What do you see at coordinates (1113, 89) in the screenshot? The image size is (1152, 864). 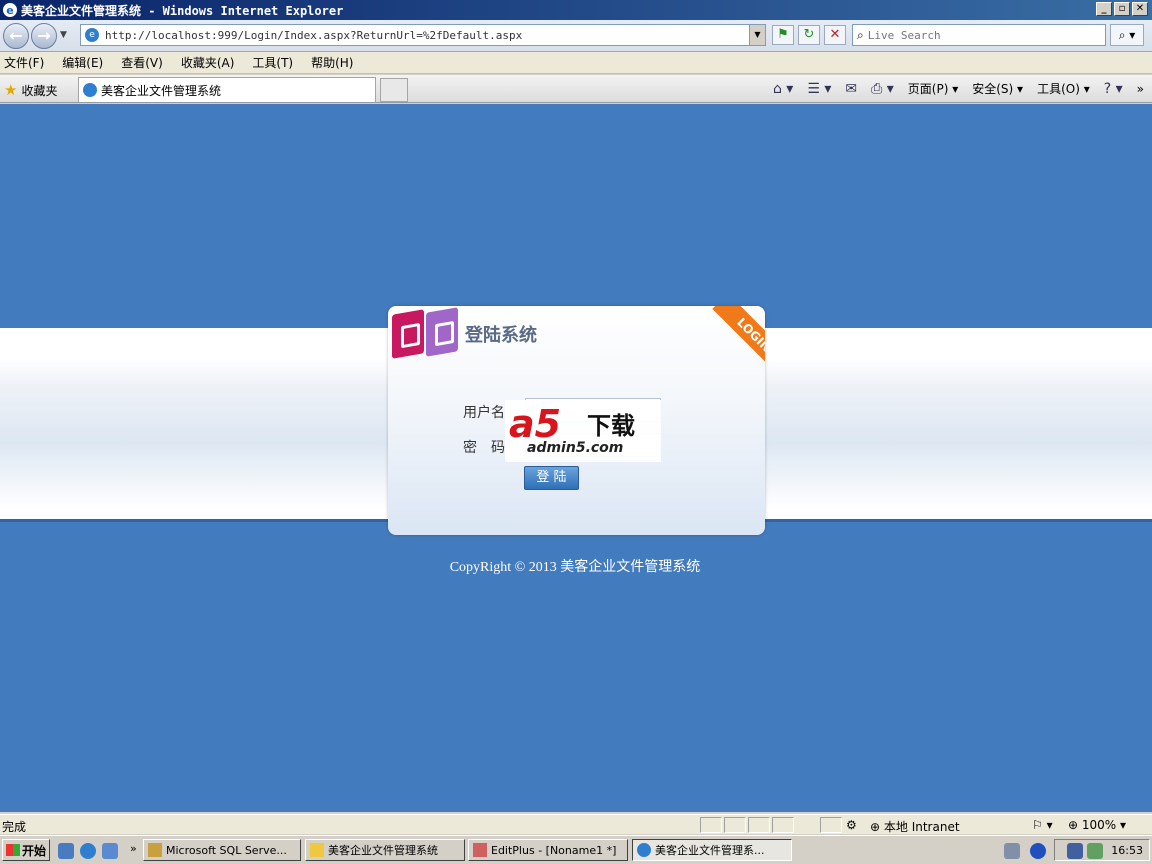 I see `help-icon: ? ▾` at bounding box center [1113, 89].